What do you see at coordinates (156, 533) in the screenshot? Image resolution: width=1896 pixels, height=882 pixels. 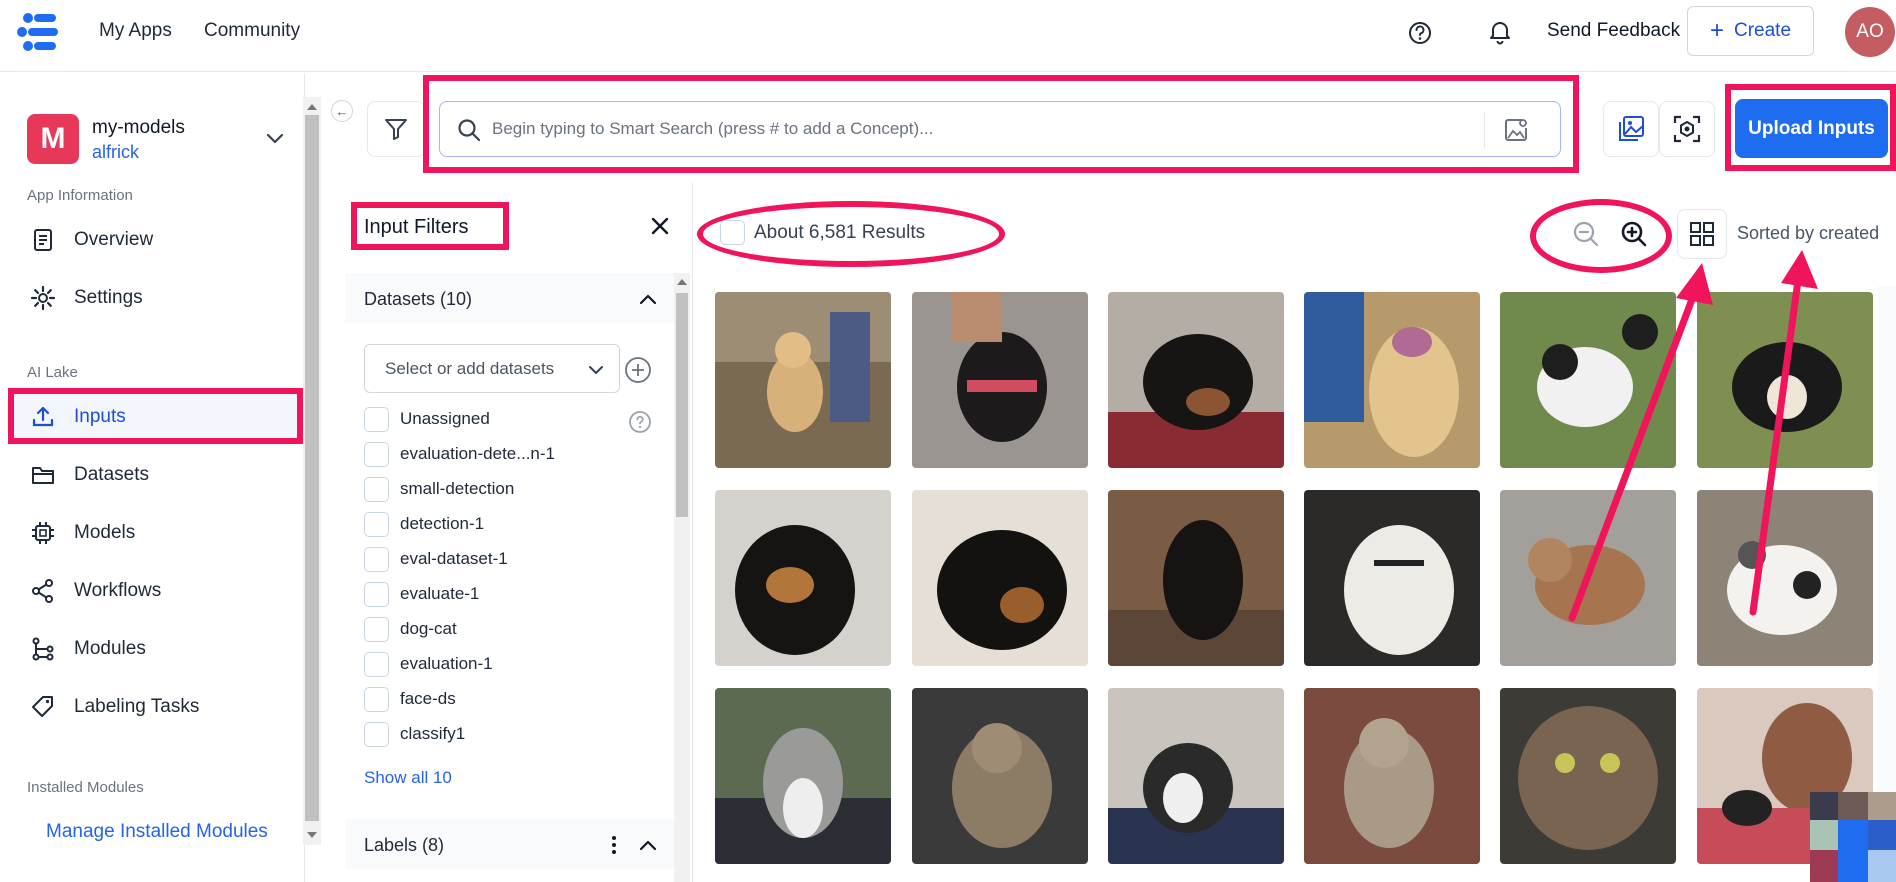 I see `sidebar-item-models: Models` at bounding box center [156, 533].